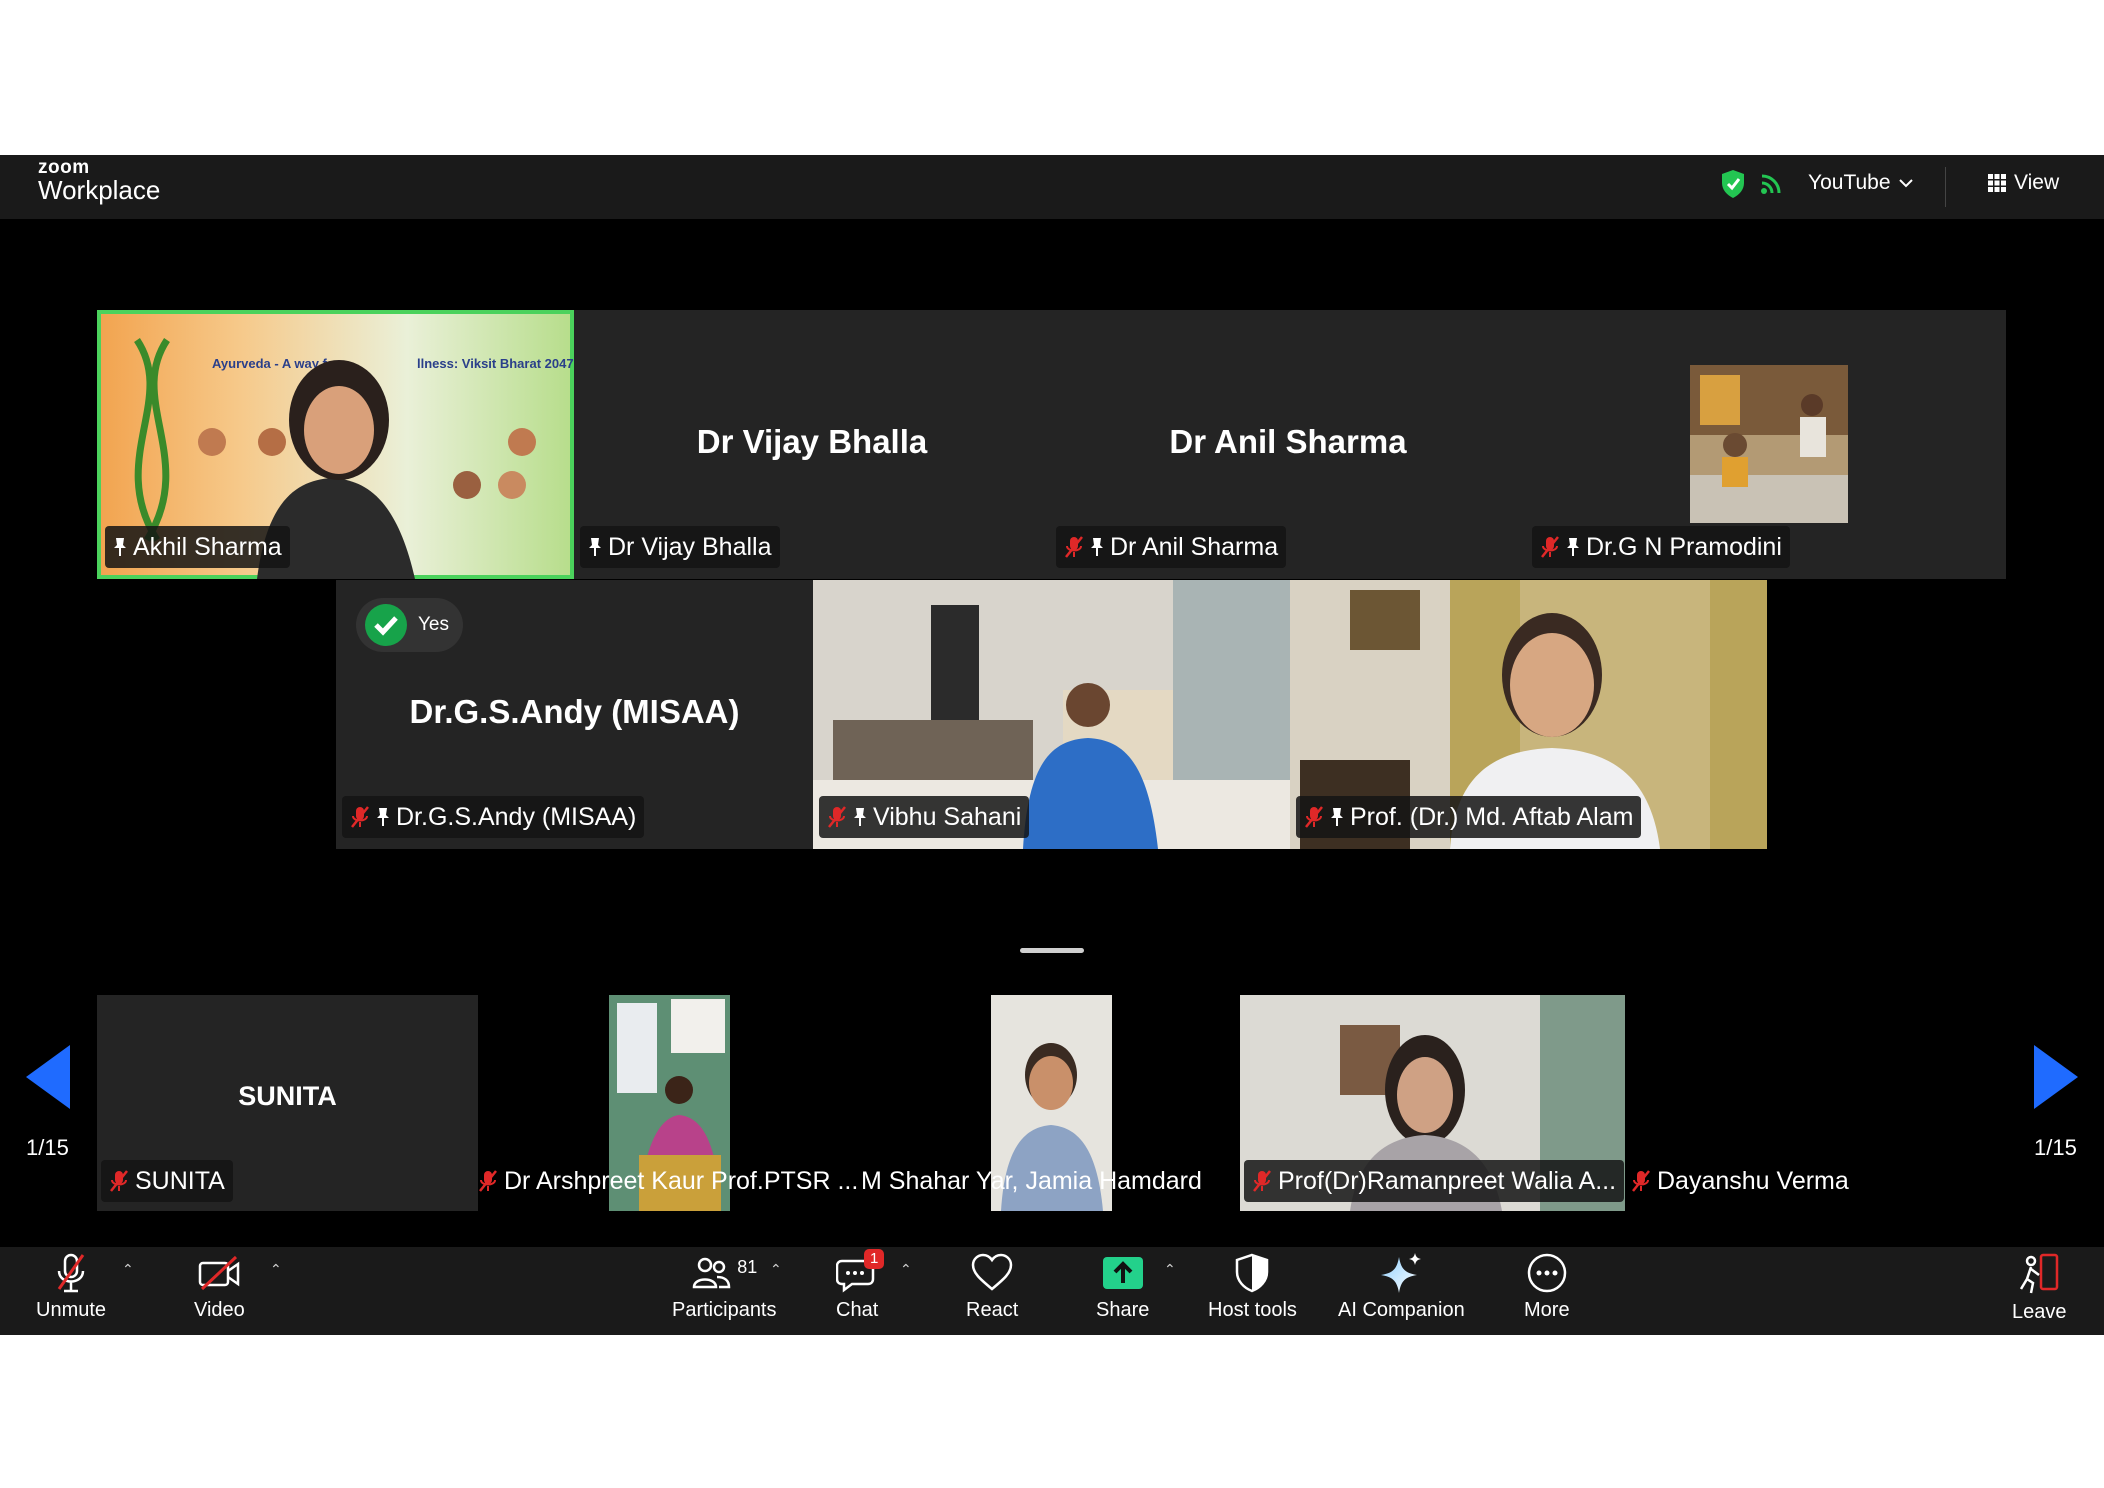 The width and height of the screenshot is (2104, 1488). What do you see at coordinates (1049, 1103) in the screenshot?
I see `filmstrip-tile: M Shahar Yar, Jamia Hamdard` at bounding box center [1049, 1103].